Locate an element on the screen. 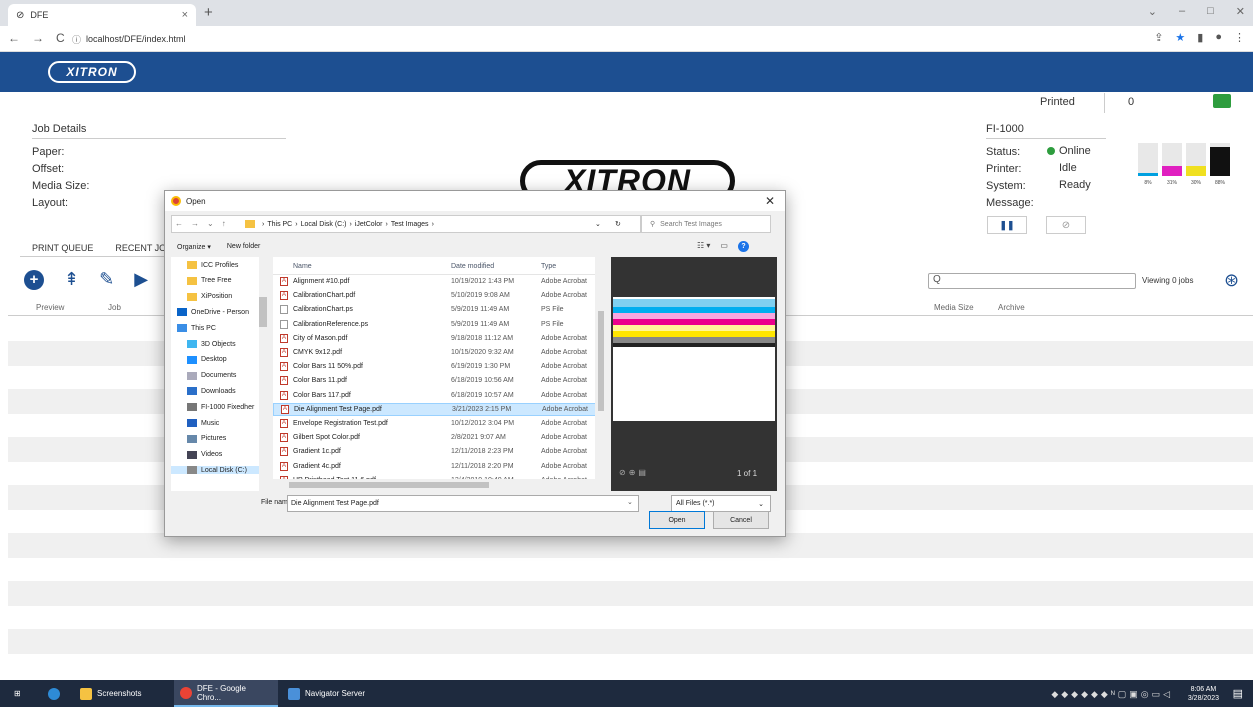 The image size is (1253, 707). file-name-input: Die Alignment Test Page.pdf is located at coordinates (463, 503).